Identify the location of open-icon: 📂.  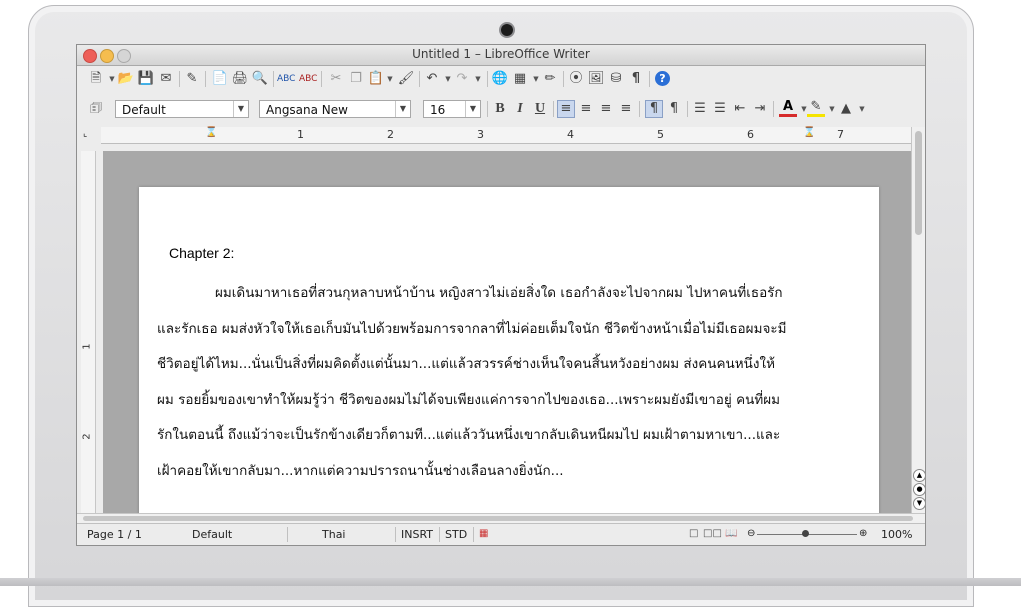
(126, 79).